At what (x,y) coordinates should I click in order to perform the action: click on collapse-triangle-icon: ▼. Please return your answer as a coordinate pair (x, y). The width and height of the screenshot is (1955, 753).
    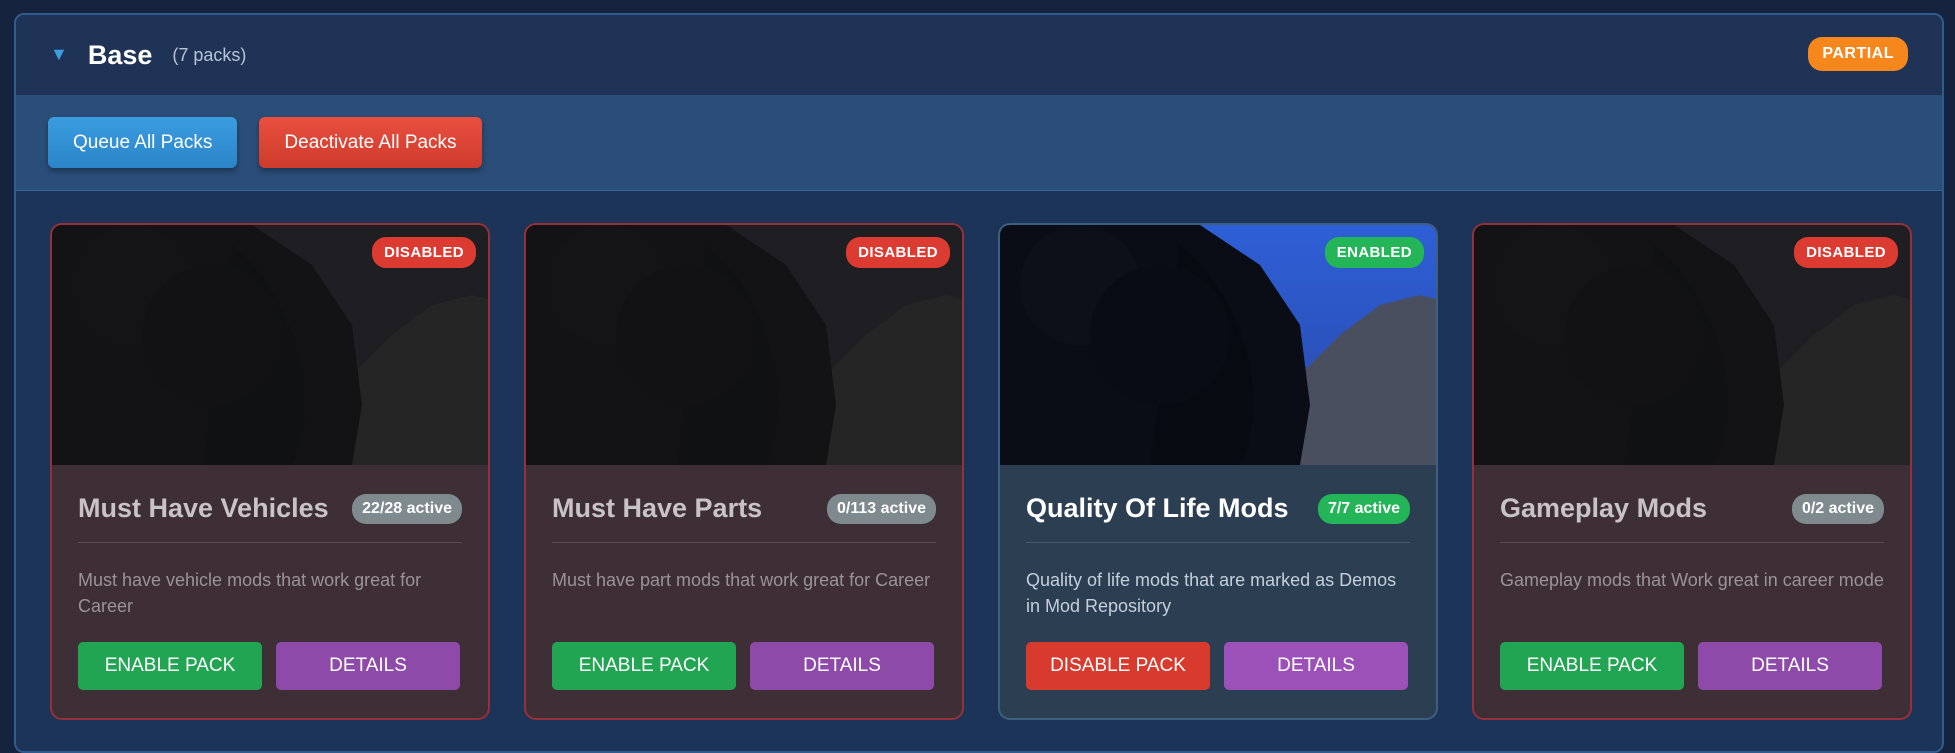
    Looking at the image, I should click on (59, 54).